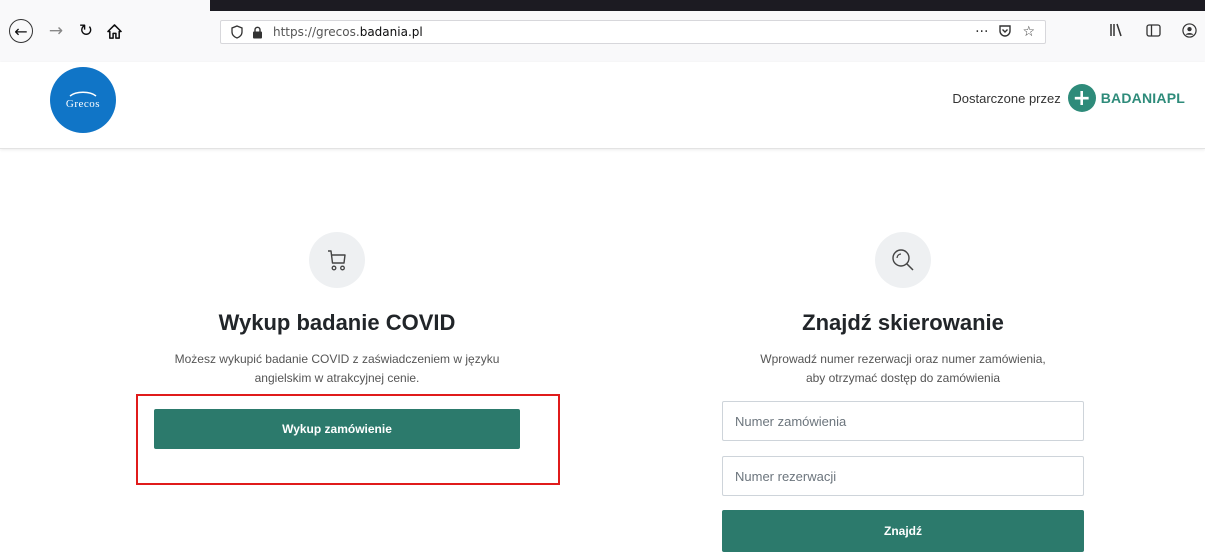  I want to click on shield-icon, so click(237, 32).